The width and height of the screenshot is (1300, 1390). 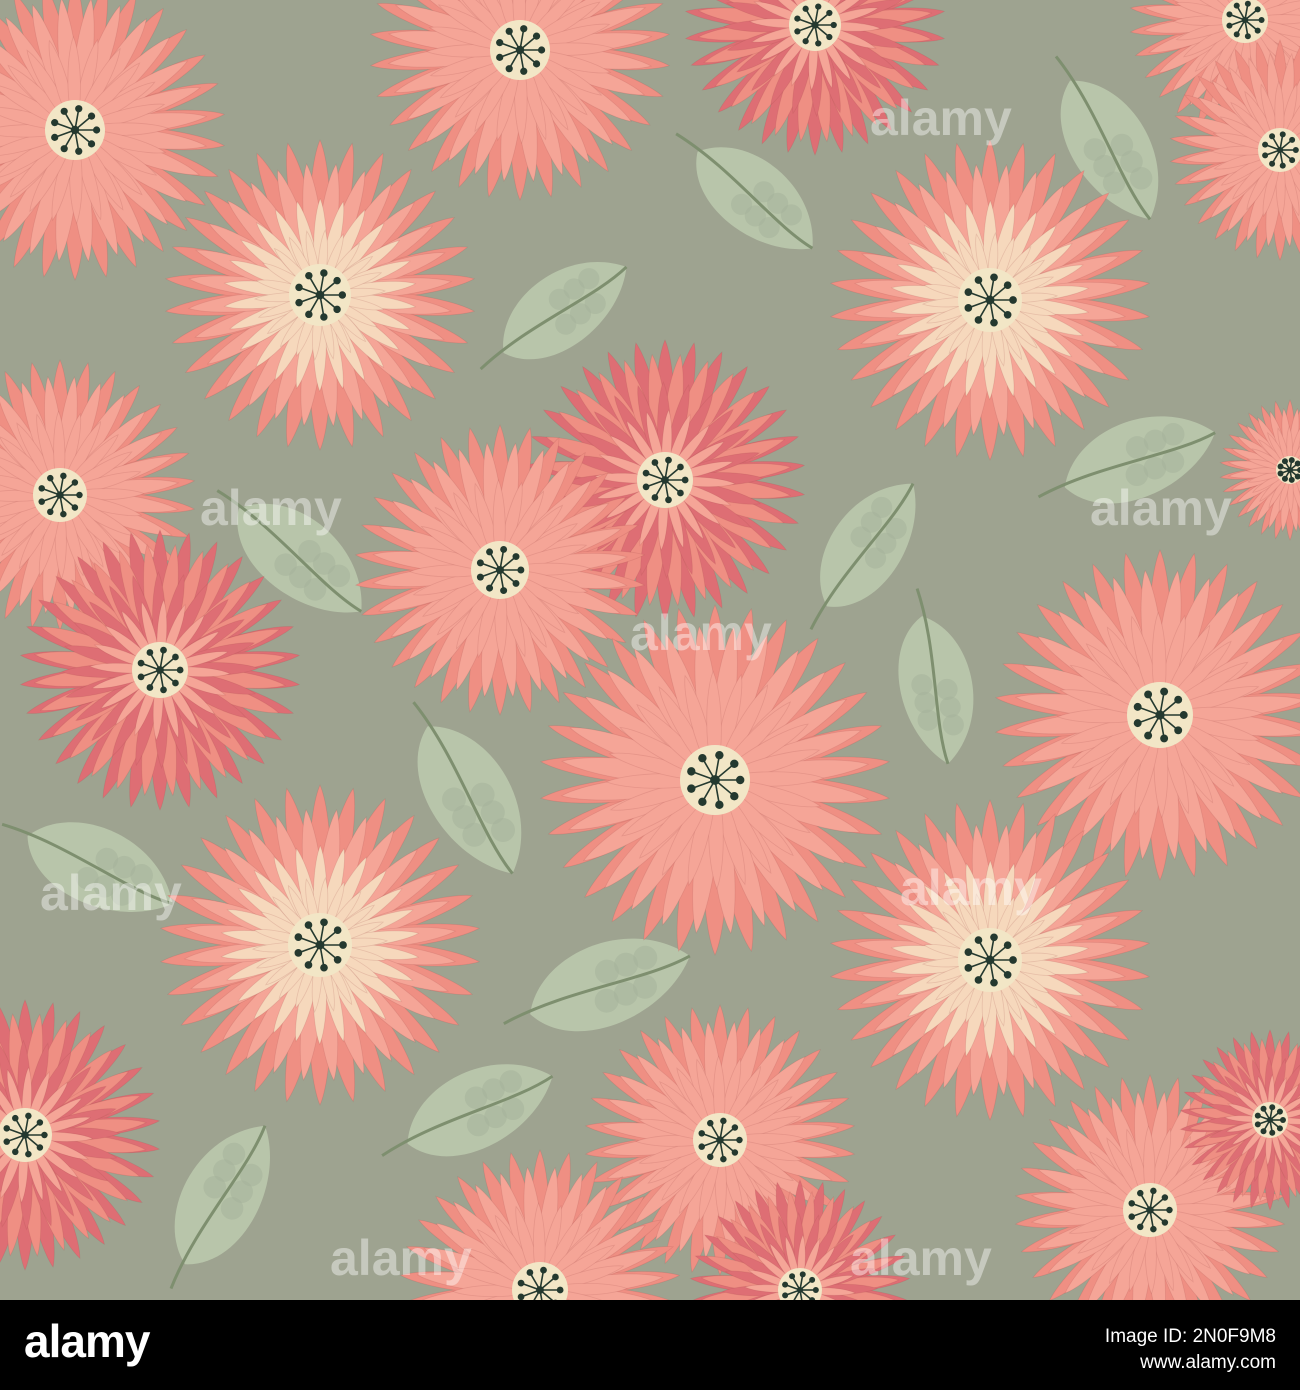 I want to click on site-url-text: www.alamy.com, so click(x=1208, y=1362).